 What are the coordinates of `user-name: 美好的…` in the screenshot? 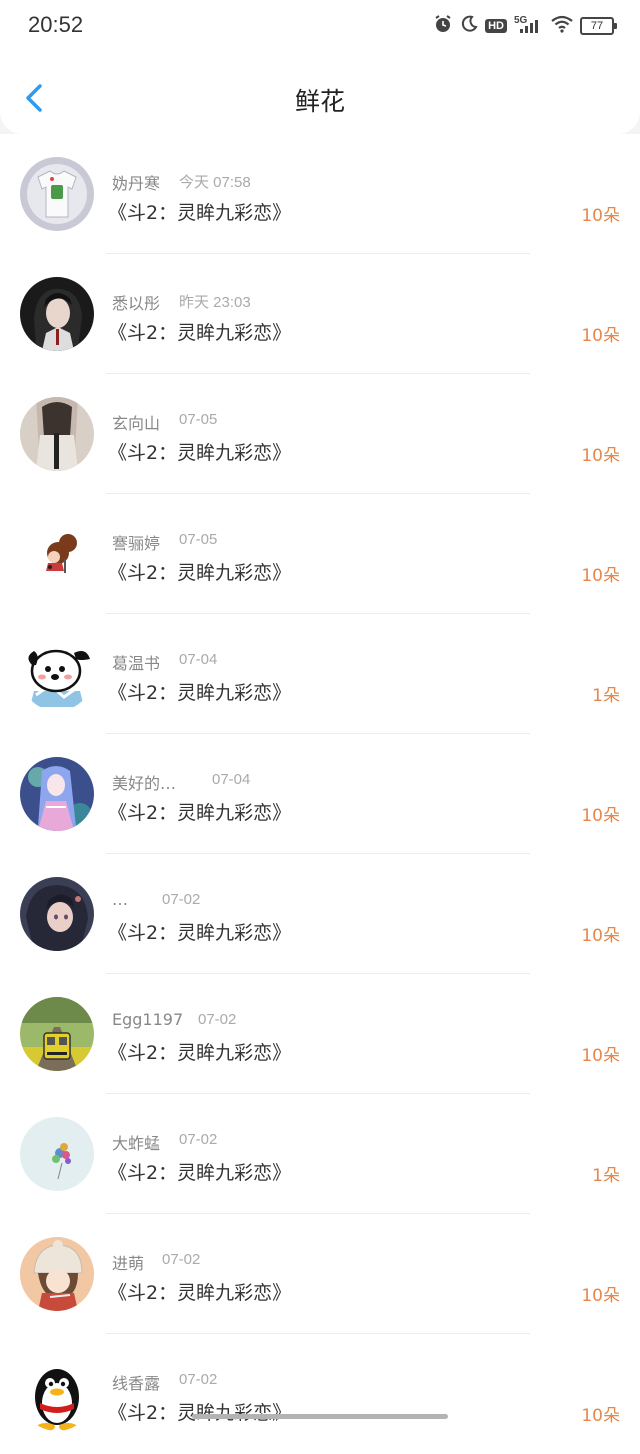 It's located at (144, 783).